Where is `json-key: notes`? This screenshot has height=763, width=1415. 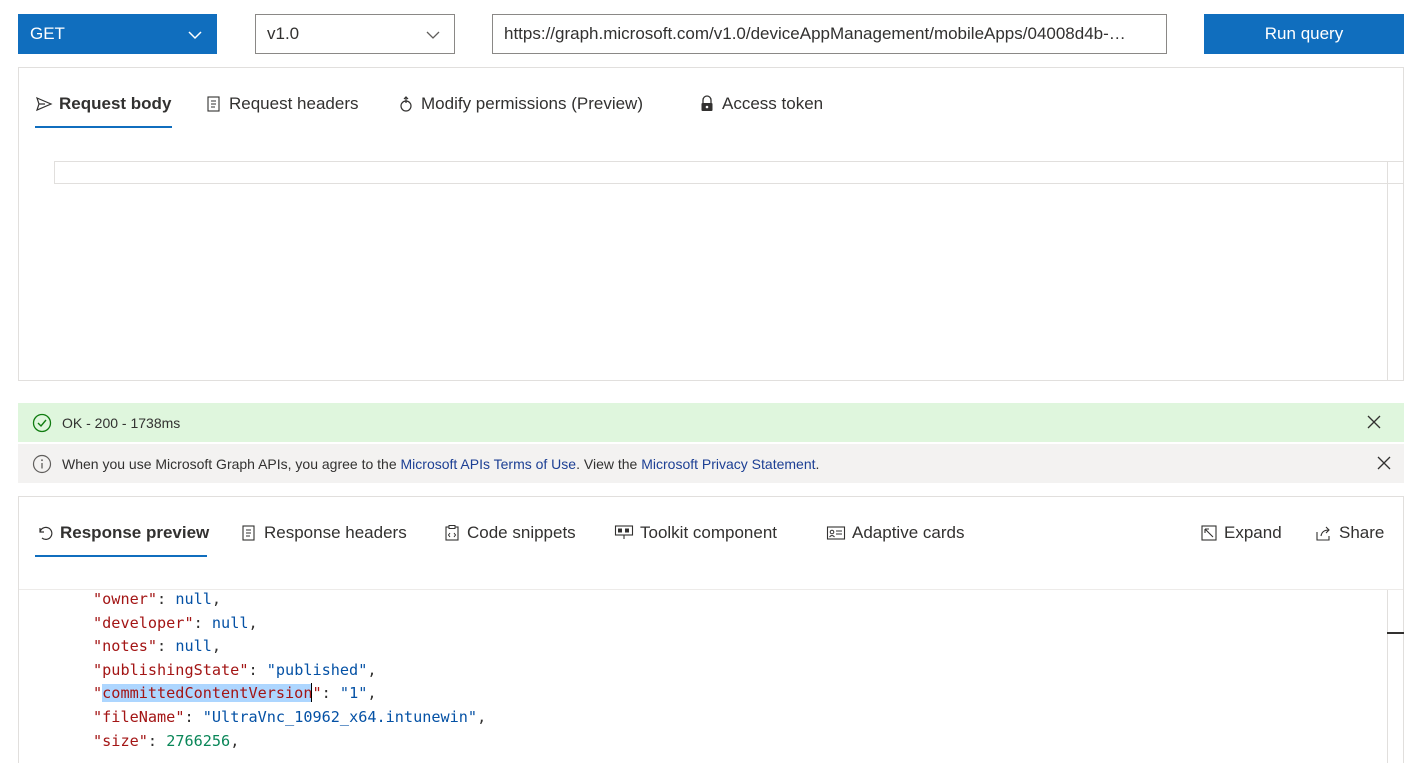 json-key: notes is located at coordinates (125, 646).